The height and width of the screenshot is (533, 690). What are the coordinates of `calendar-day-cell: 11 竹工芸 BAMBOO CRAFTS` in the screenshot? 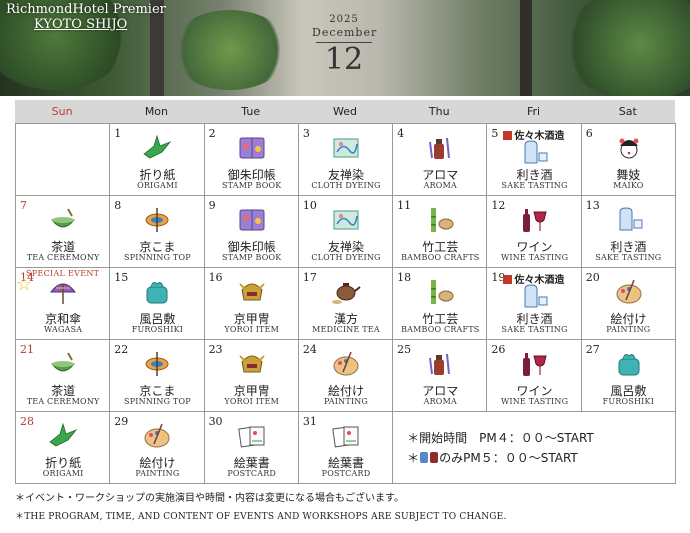 It's located at (440, 231).